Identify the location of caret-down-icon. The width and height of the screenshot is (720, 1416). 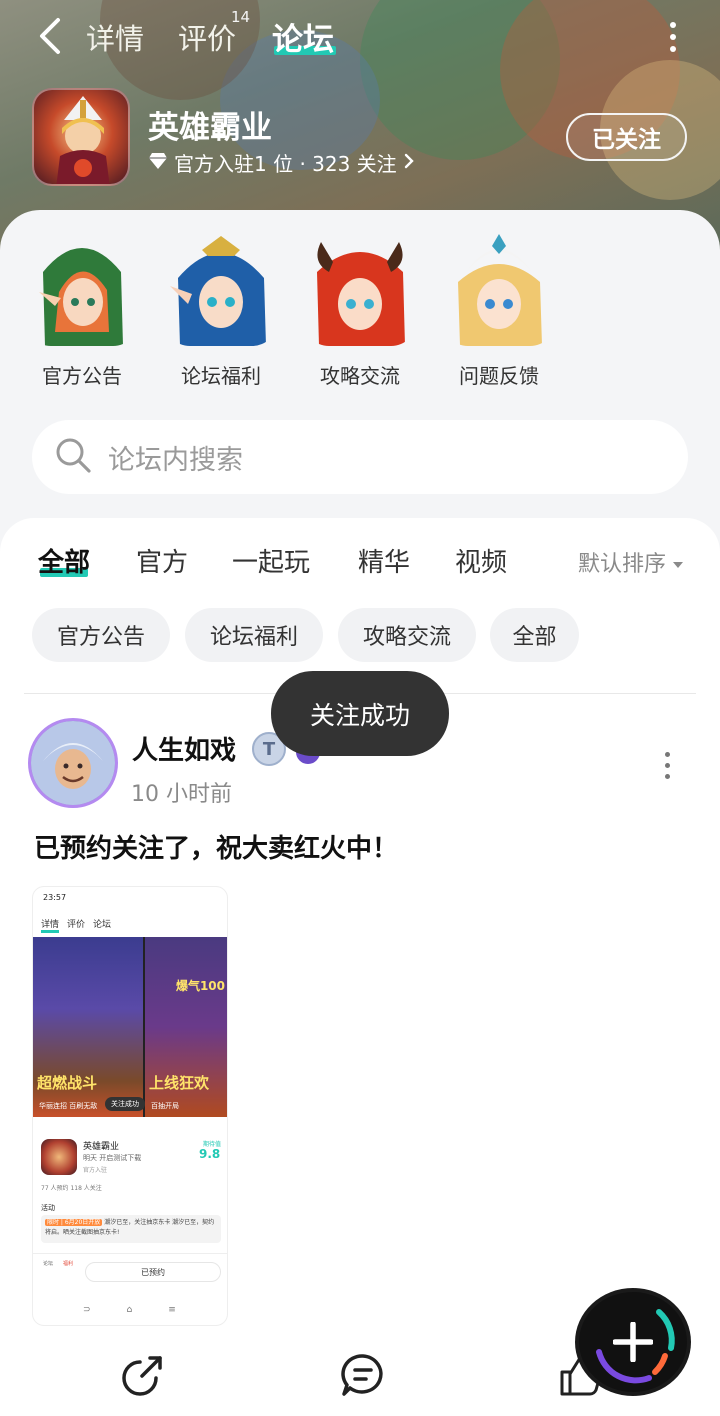
(678, 562).